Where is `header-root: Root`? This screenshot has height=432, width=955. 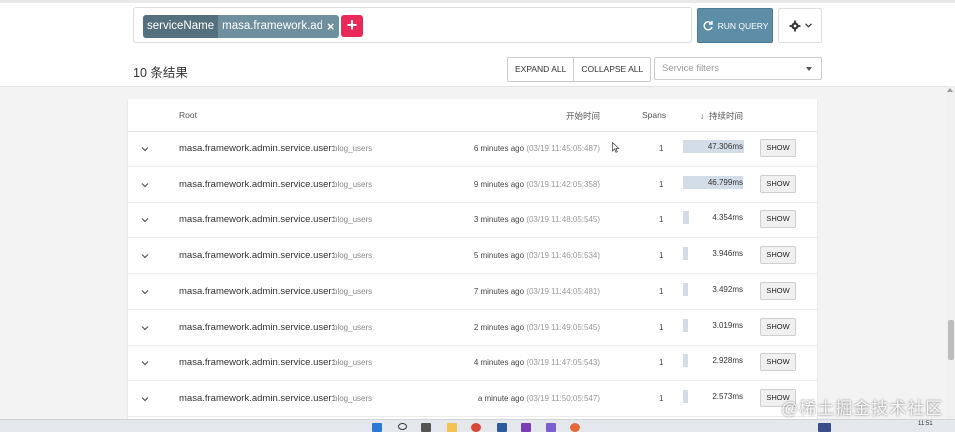 header-root: Root is located at coordinates (188, 115).